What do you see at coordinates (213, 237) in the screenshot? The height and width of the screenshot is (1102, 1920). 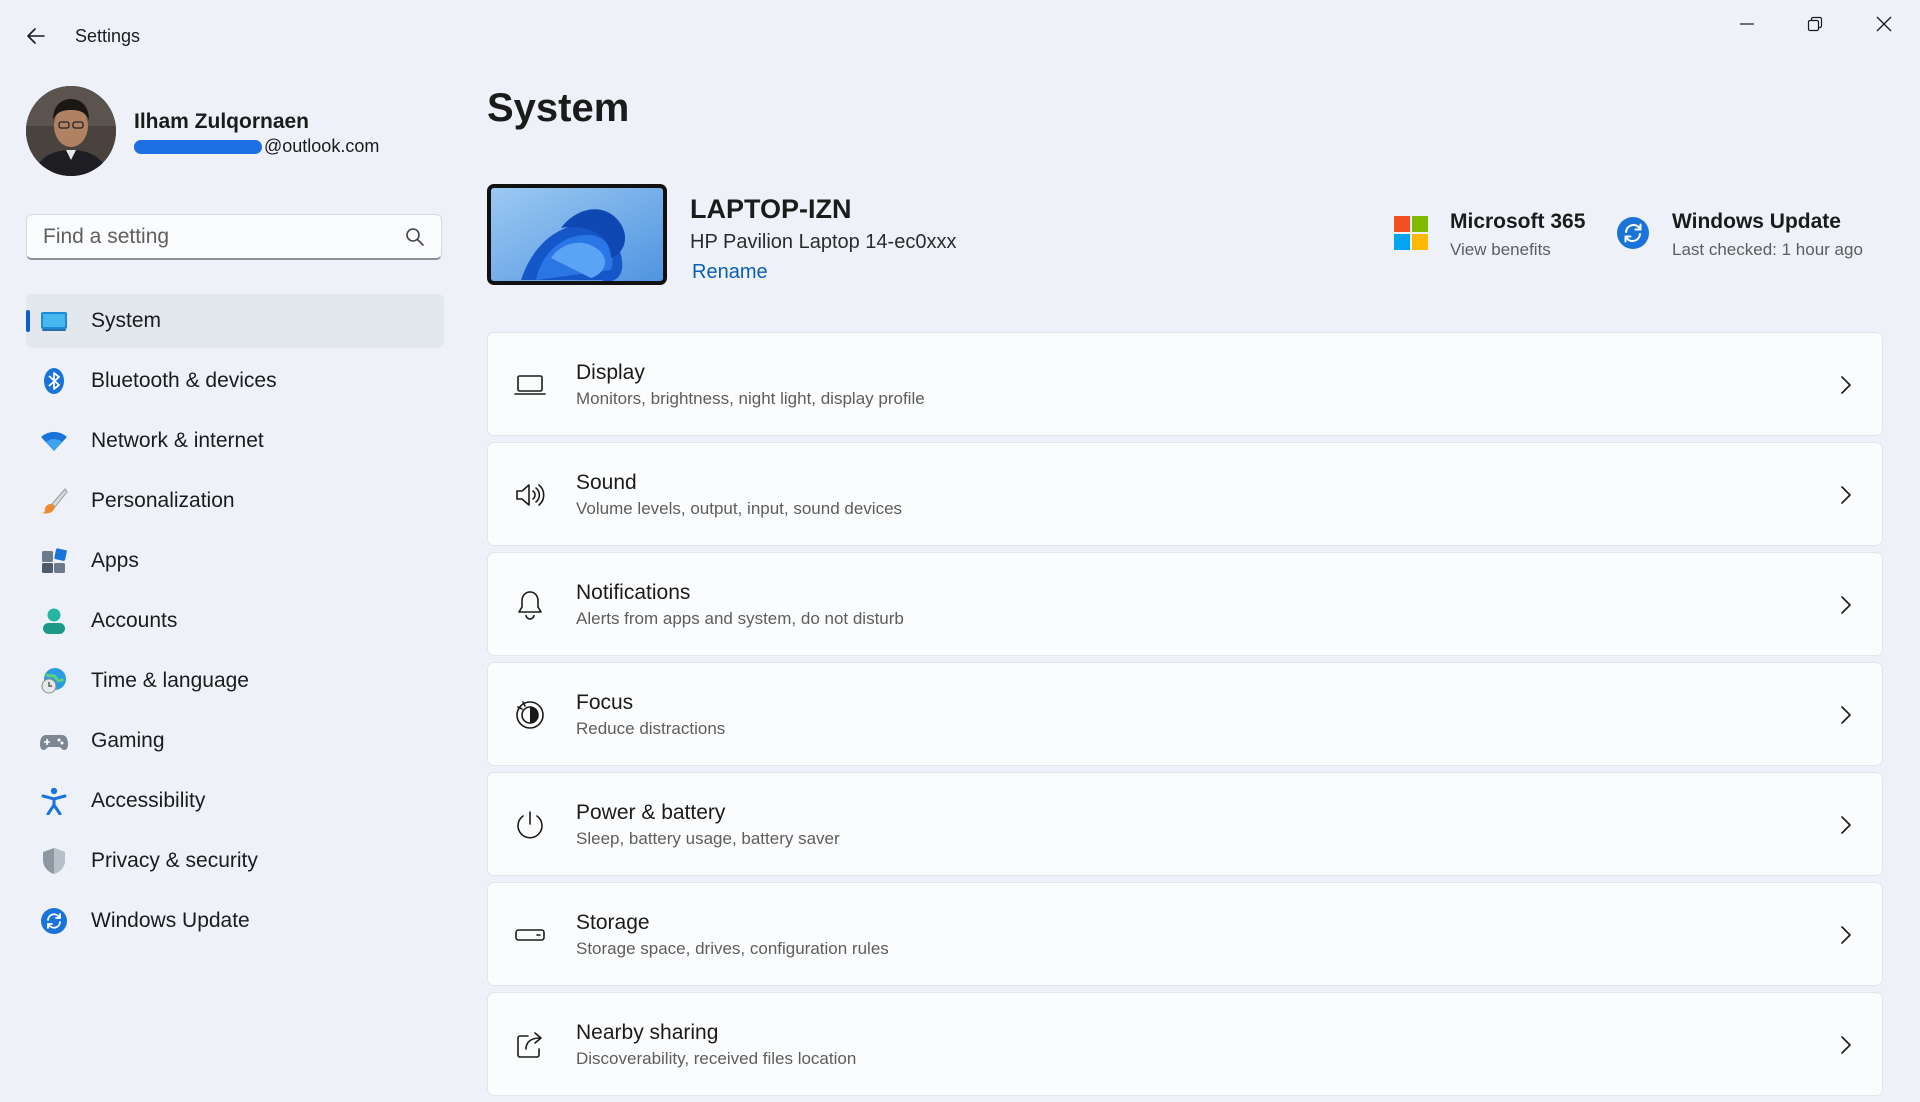 I see `search-input` at bounding box center [213, 237].